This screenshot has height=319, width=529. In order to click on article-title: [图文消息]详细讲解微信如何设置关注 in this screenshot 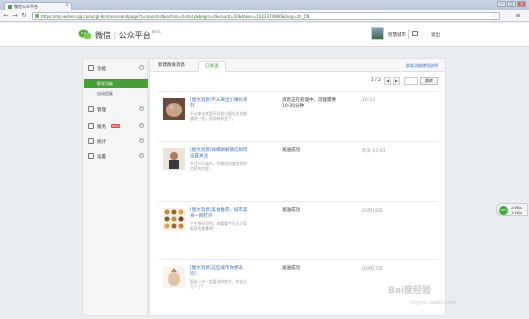, I will do `click(220, 154)`.